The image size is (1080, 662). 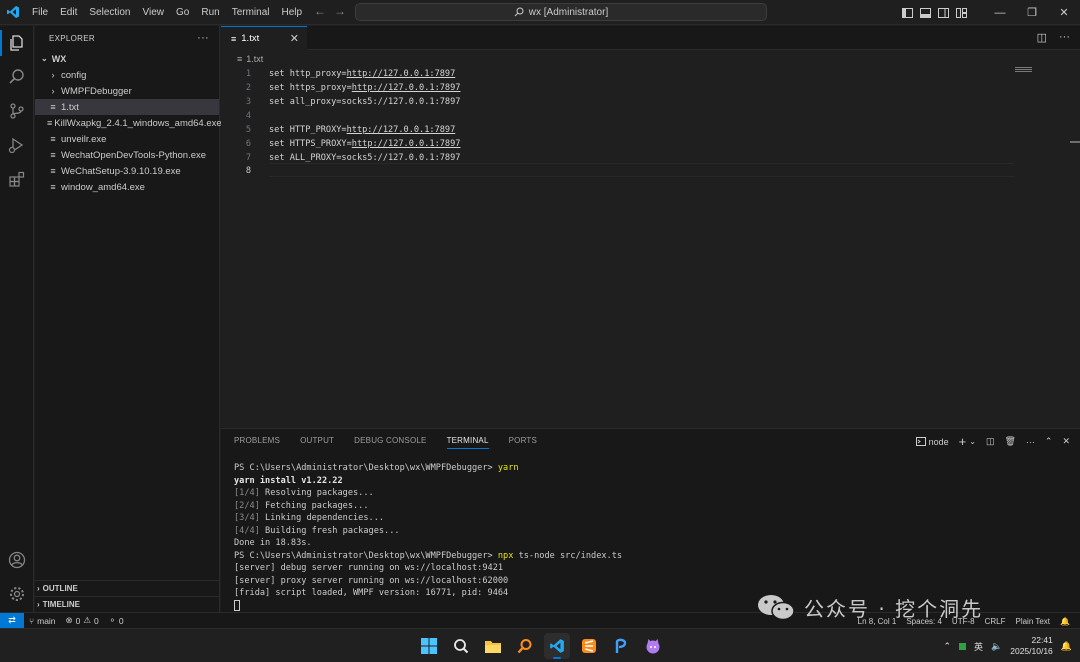 What do you see at coordinates (963, 441) in the screenshot?
I see `new-terminal-icon: +` at bounding box center [963, 441].